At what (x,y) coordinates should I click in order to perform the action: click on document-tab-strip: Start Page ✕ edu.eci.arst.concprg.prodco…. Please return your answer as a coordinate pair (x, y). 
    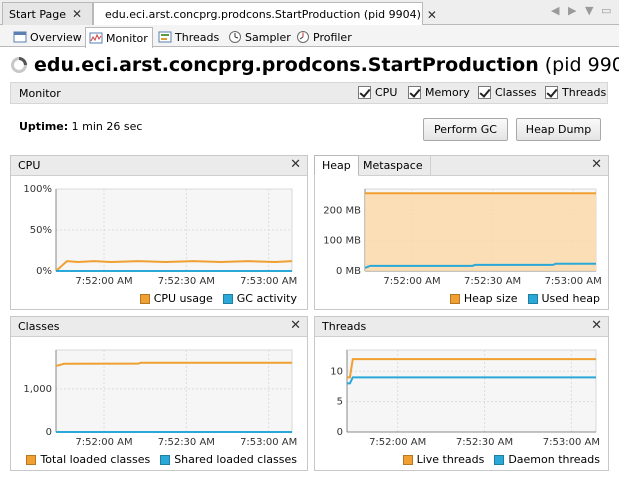
    Looking at the image, I should click on (309, 13).